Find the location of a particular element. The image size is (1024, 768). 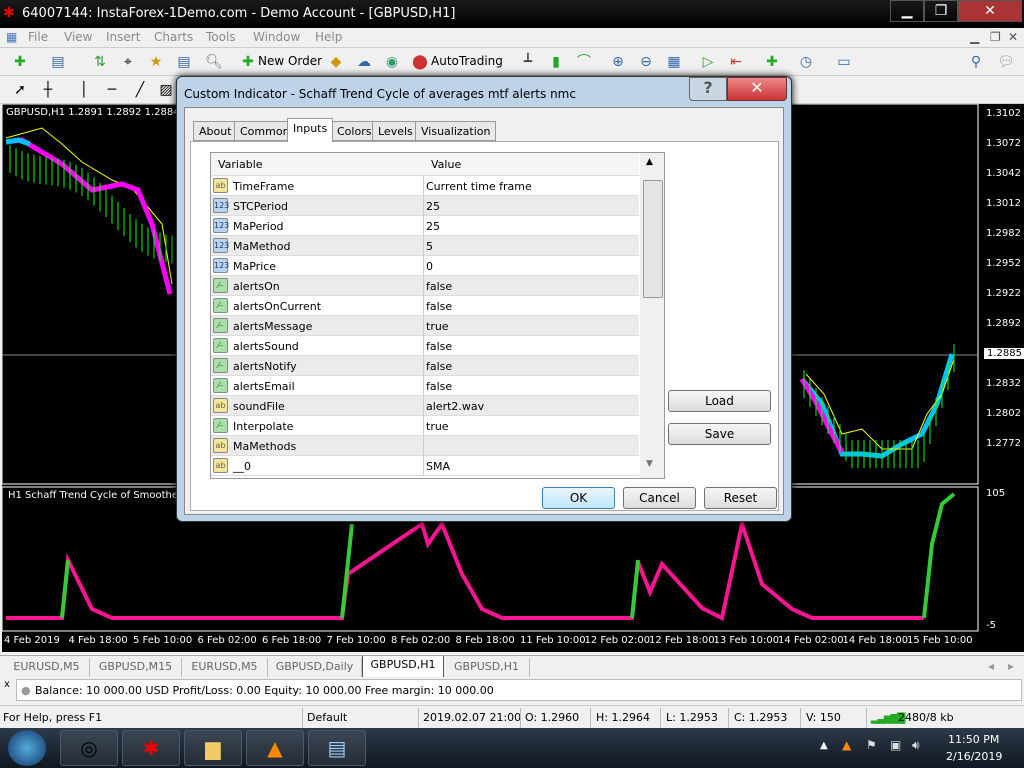

chart-shift-icon: ⇤ is located at coordinates (736, 62).